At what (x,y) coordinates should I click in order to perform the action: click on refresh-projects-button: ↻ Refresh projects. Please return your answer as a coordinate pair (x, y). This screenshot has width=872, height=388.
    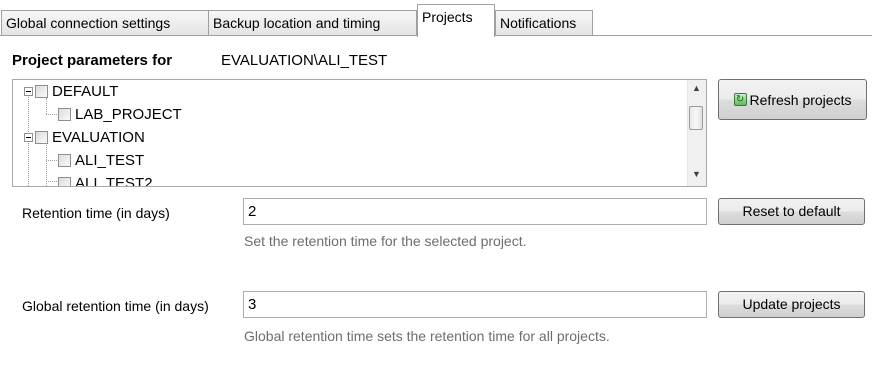
    Looking at the image, I should click on (792, 99).